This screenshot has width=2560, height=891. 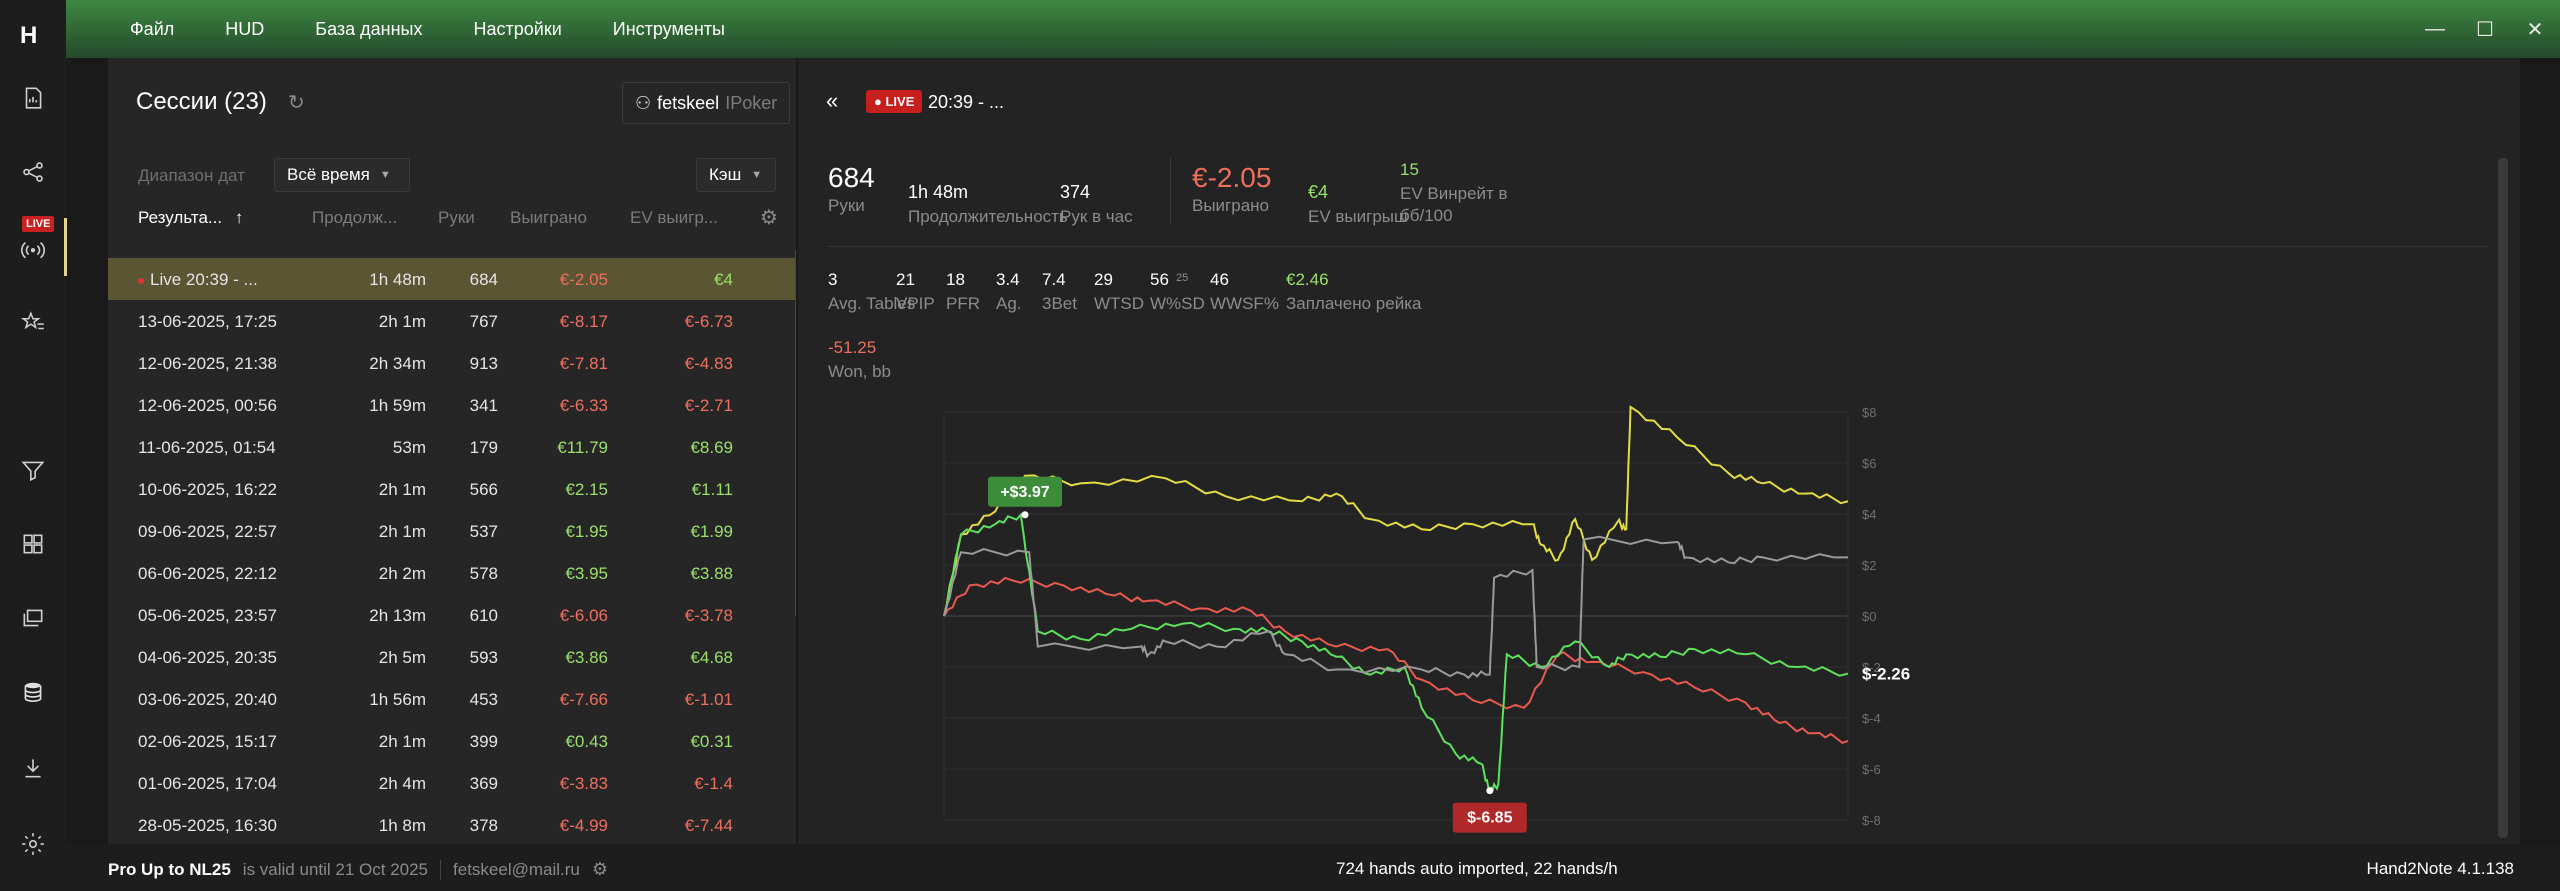 What do you see at coordinates (483, 825) in the screenshot?
I see `row-hands: 378` at bounding box center [483, 825].